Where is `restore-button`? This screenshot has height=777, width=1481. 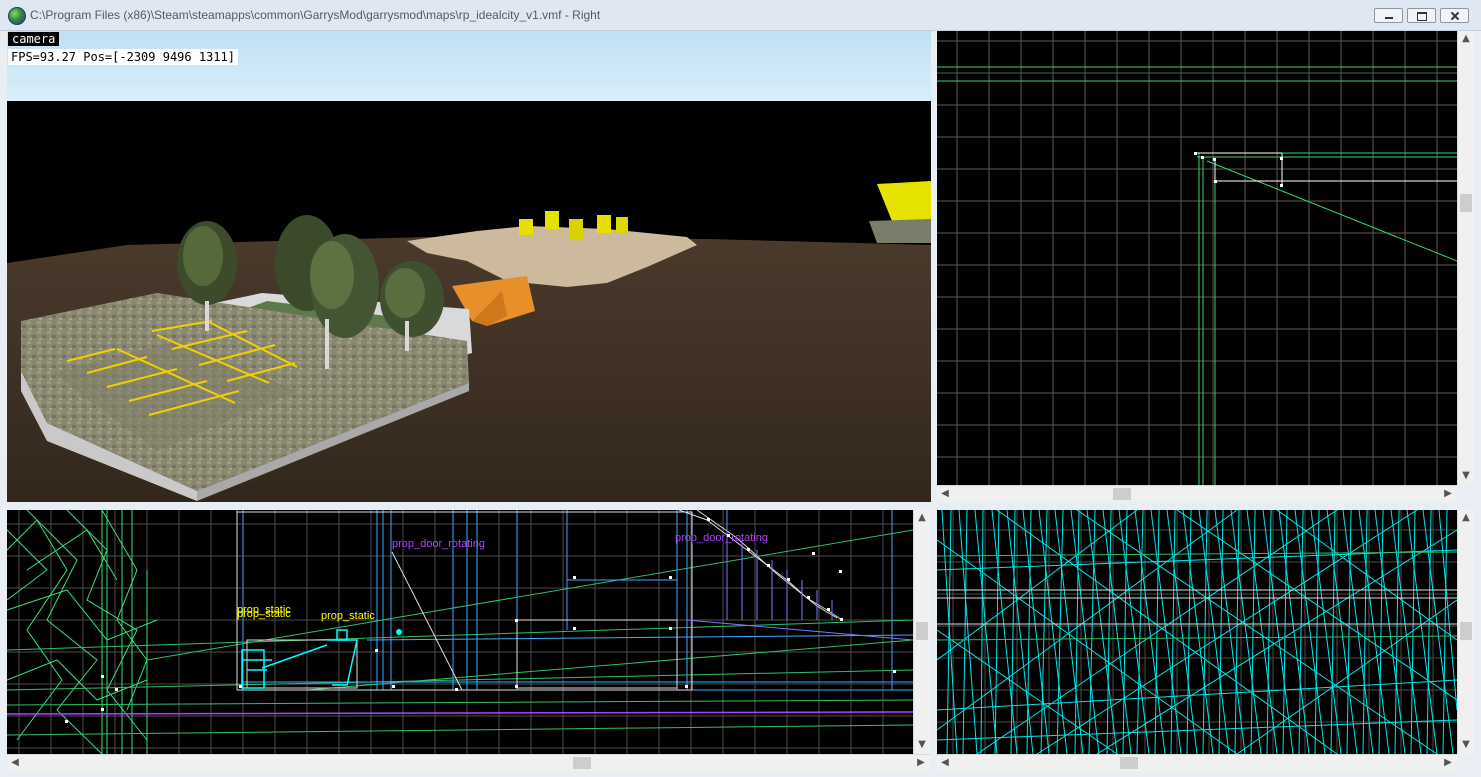
restore-button is located at coordinates (1421, 15).